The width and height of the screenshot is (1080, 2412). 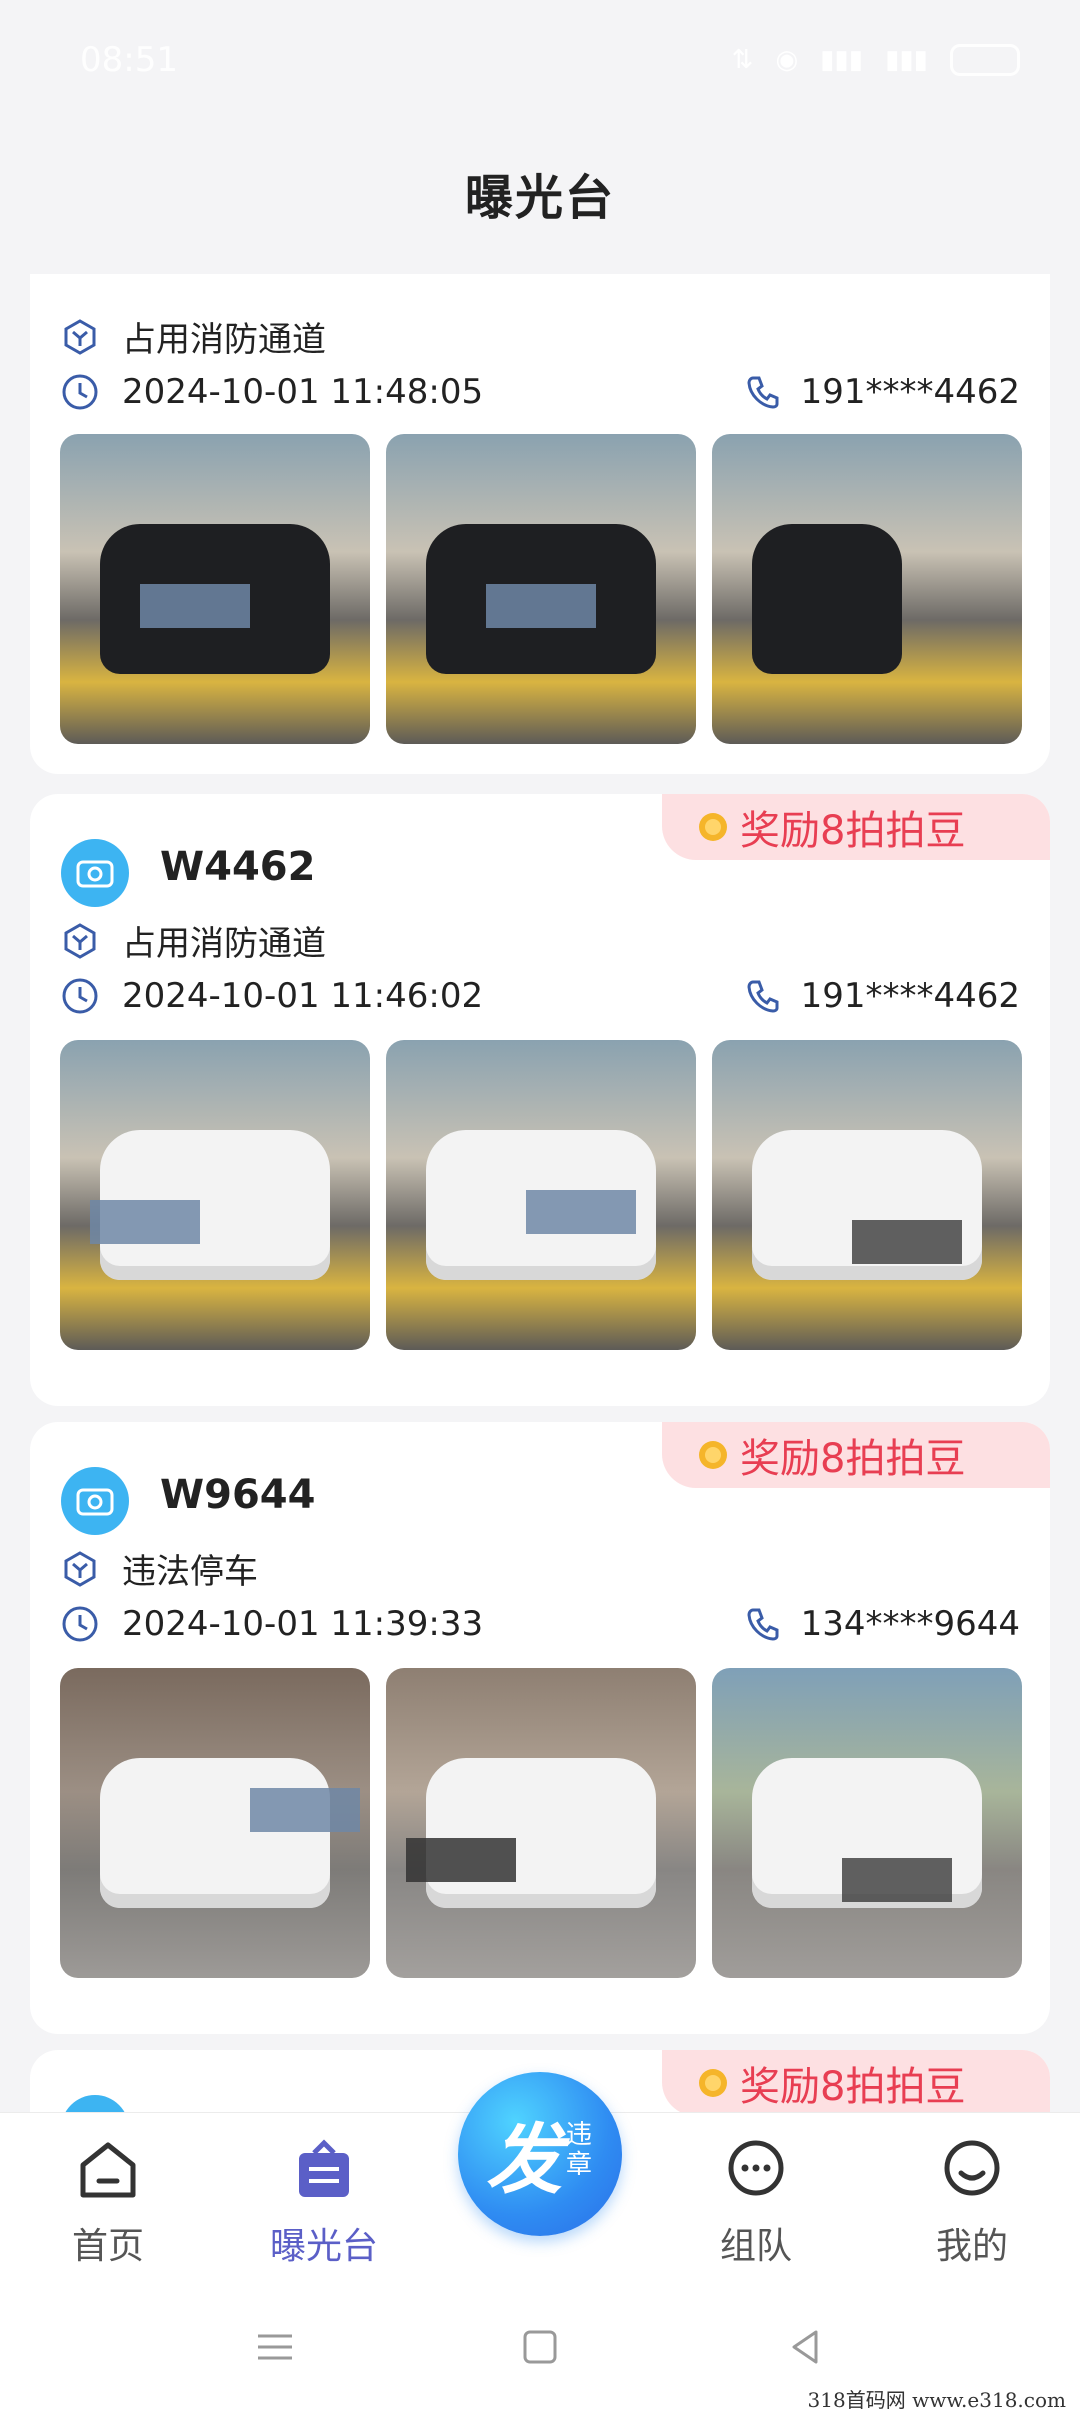 I want to click on home-button-icon, so click(x=540, y=2347).